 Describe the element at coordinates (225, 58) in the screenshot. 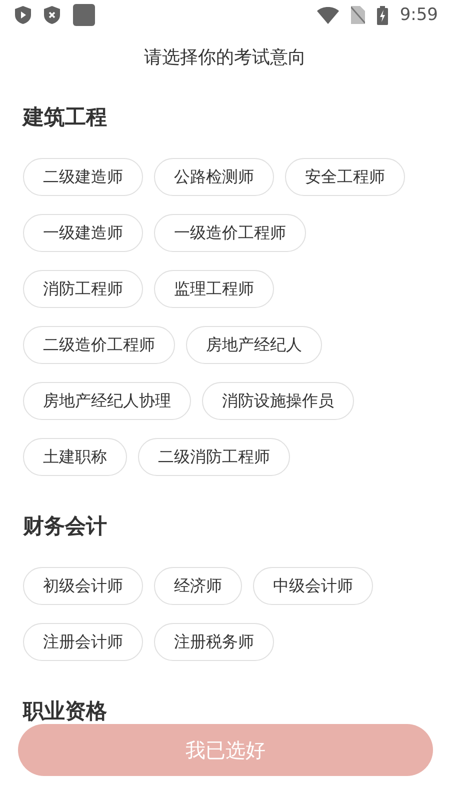

I see `page-title: 请选择你的考试意向` at that location.